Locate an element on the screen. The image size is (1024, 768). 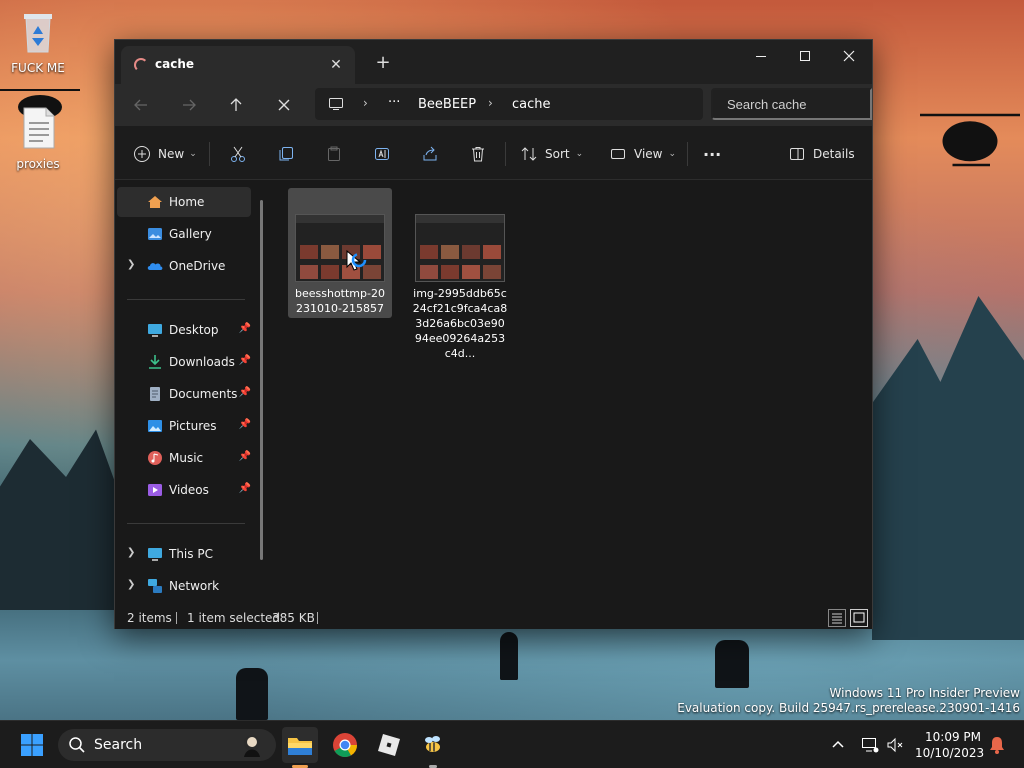
taskbar-roblox is located at coordinates (389, 745).